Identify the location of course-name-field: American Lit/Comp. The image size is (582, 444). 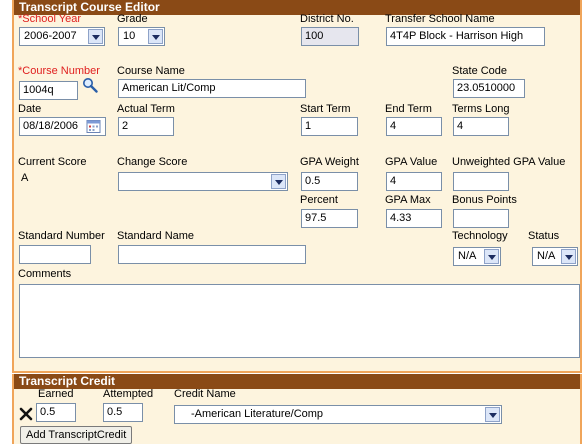
(212, 88).